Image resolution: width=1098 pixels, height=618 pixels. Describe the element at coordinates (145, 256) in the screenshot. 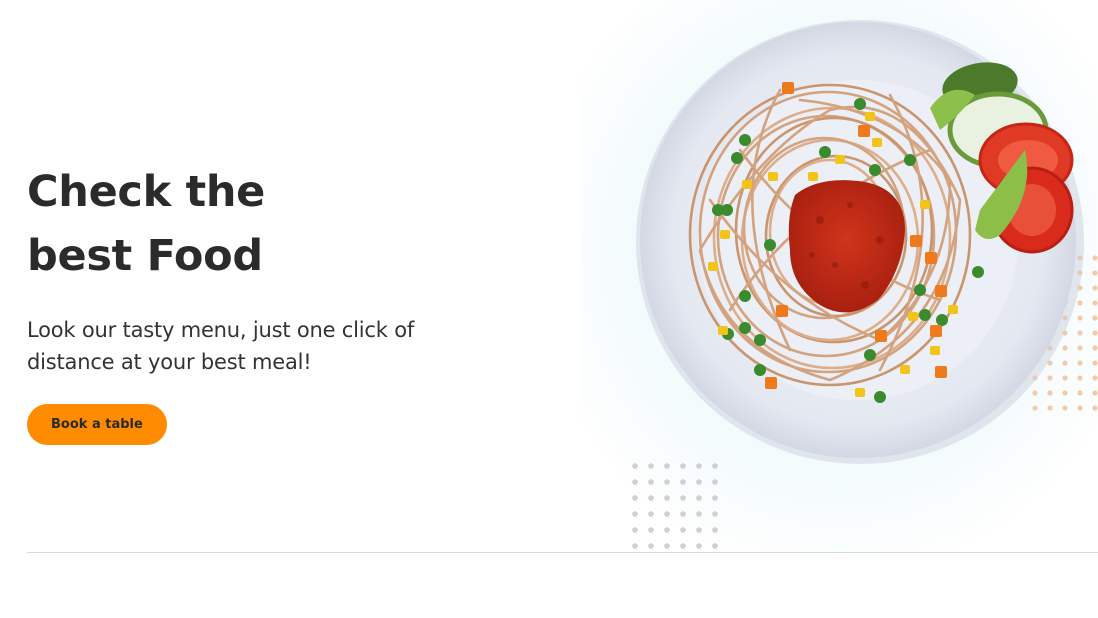

I see `hero-title-line-2: best Food` at that location.